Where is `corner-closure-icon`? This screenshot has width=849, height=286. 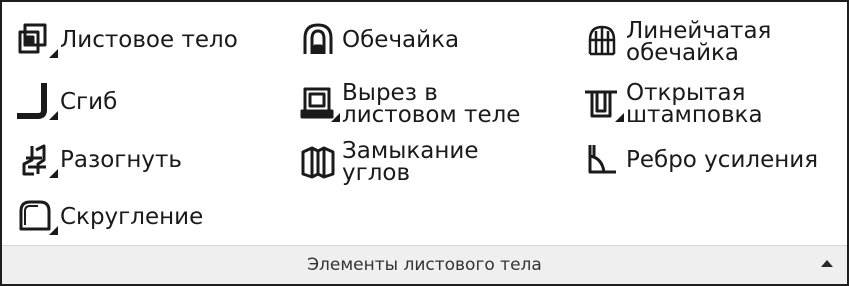 corner-closure-icon is located at coordinates (318, 162).